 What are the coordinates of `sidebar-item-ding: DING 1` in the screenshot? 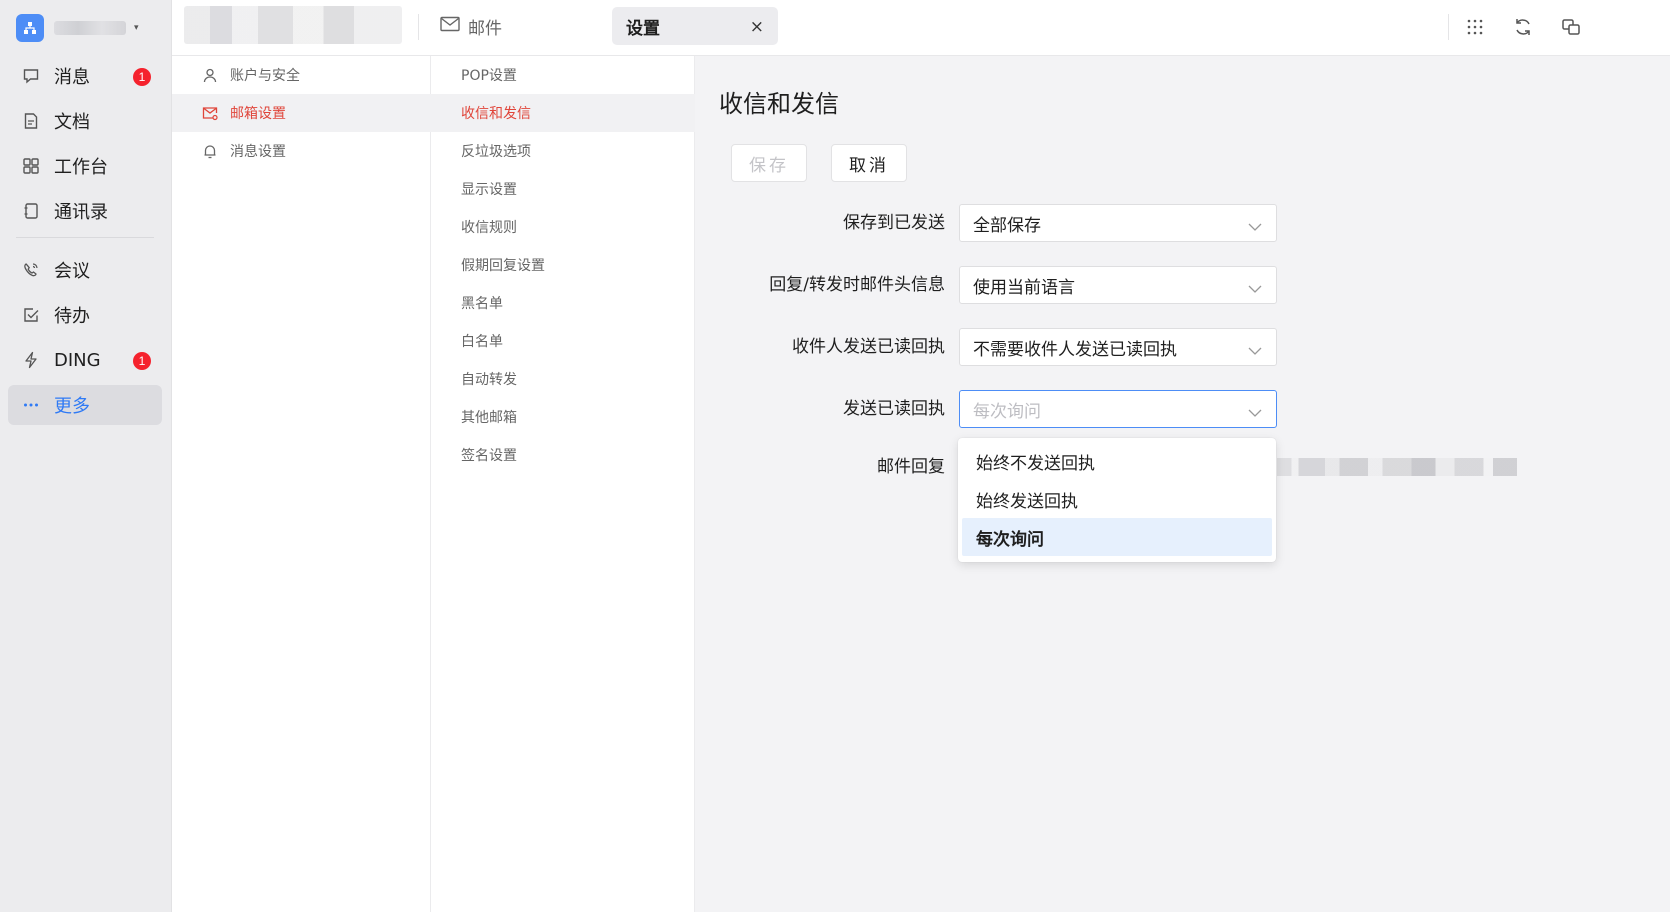 It's located at (85, 360).